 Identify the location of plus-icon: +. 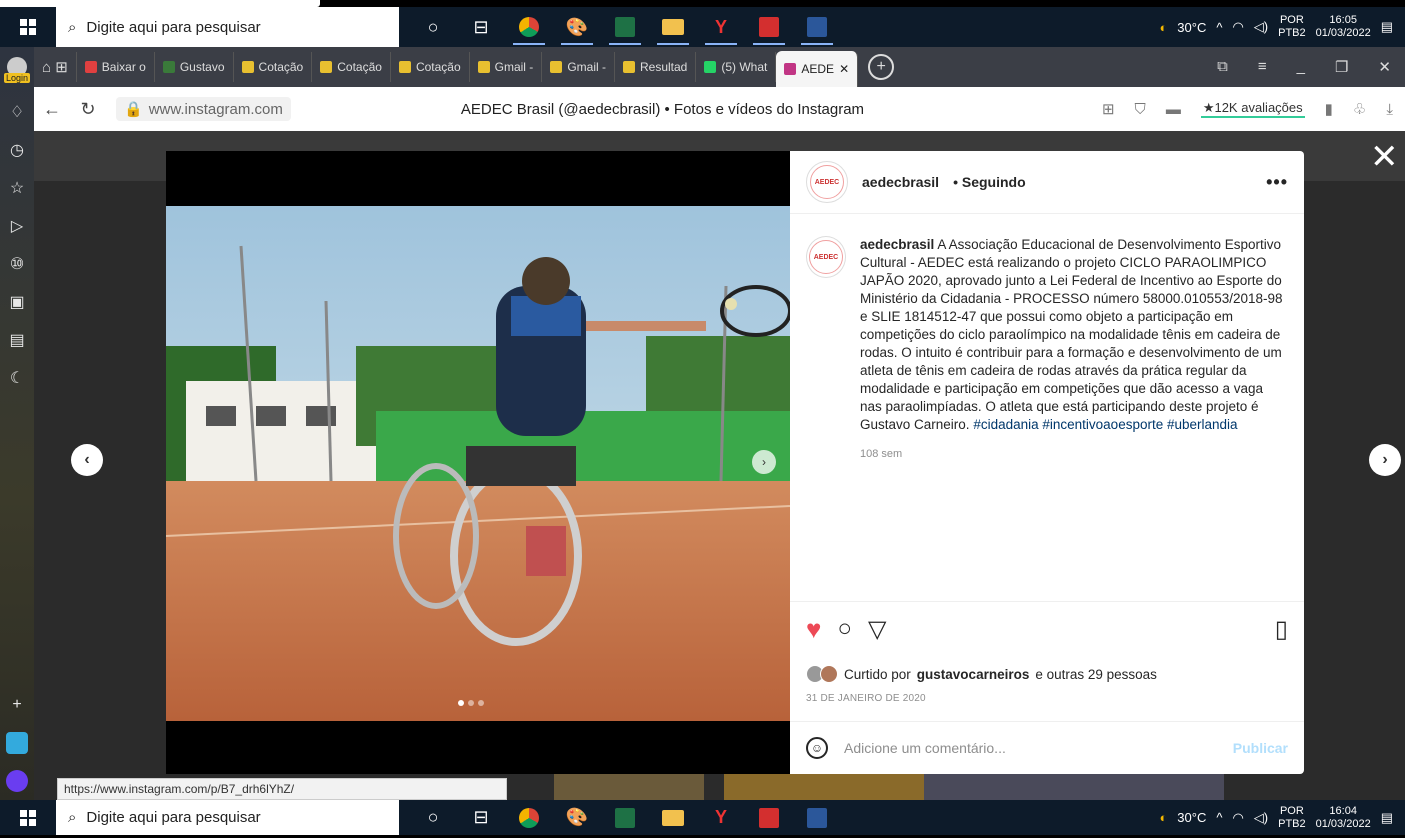
(17, 705).